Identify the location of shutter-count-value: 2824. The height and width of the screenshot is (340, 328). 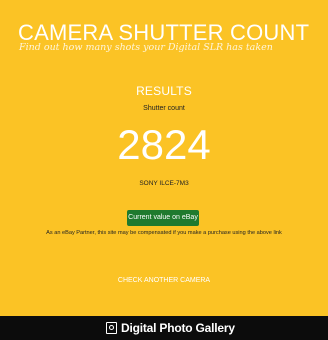
(164, 144).